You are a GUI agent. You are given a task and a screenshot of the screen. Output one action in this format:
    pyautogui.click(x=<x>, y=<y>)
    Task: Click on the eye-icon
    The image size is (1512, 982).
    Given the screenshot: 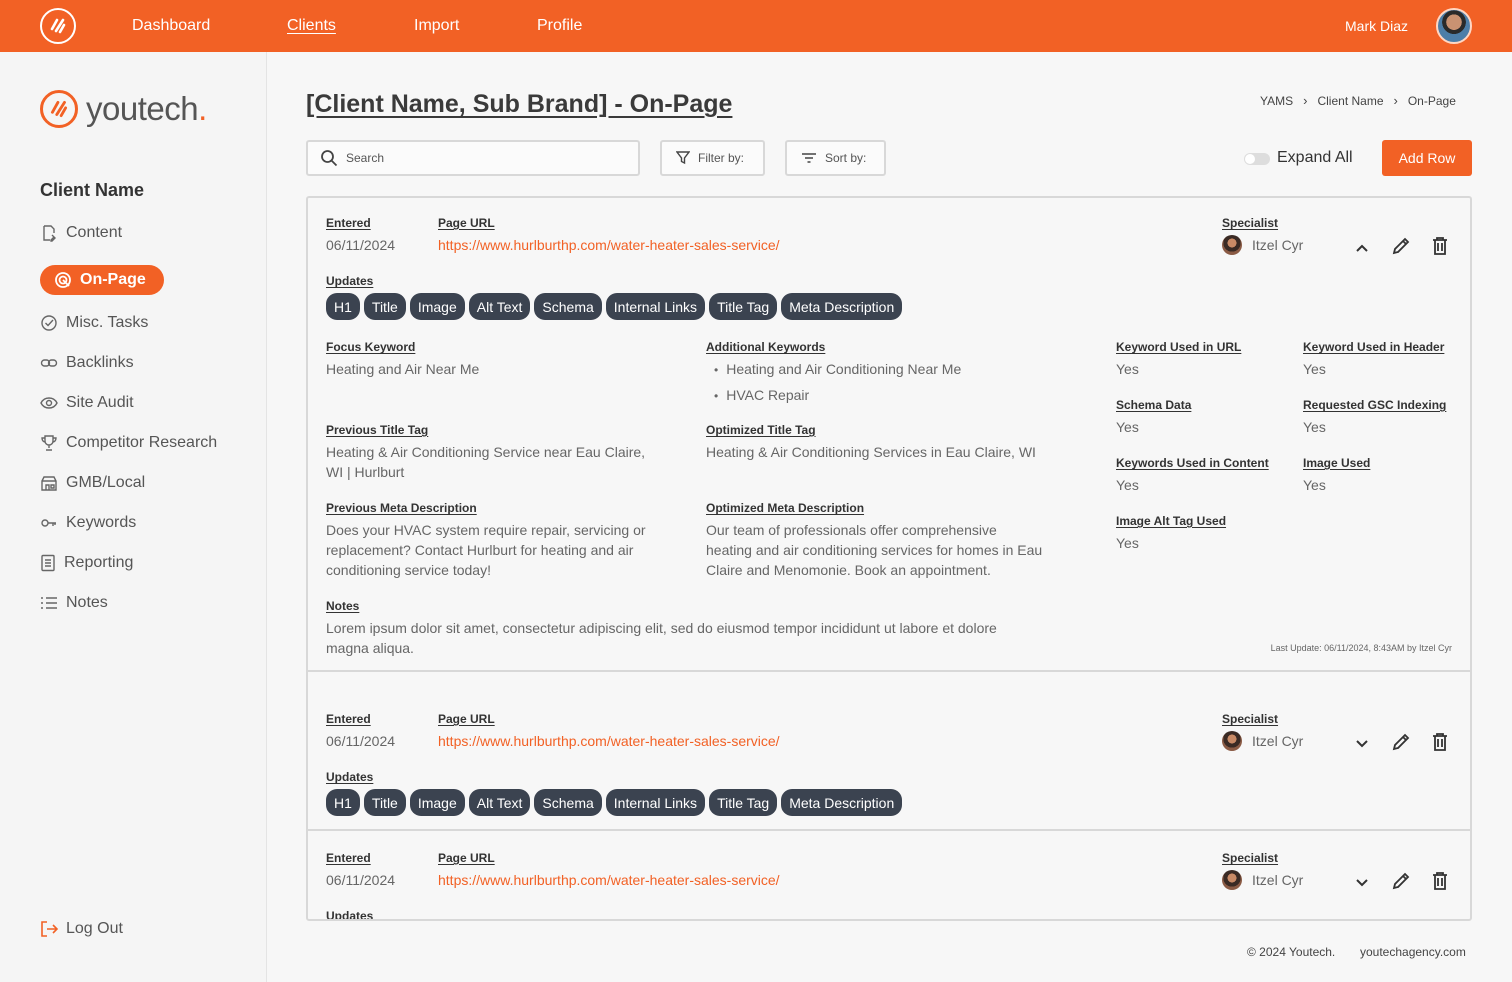 What is the action you would take?
    pyautogui.click(x=49, y=403)
    